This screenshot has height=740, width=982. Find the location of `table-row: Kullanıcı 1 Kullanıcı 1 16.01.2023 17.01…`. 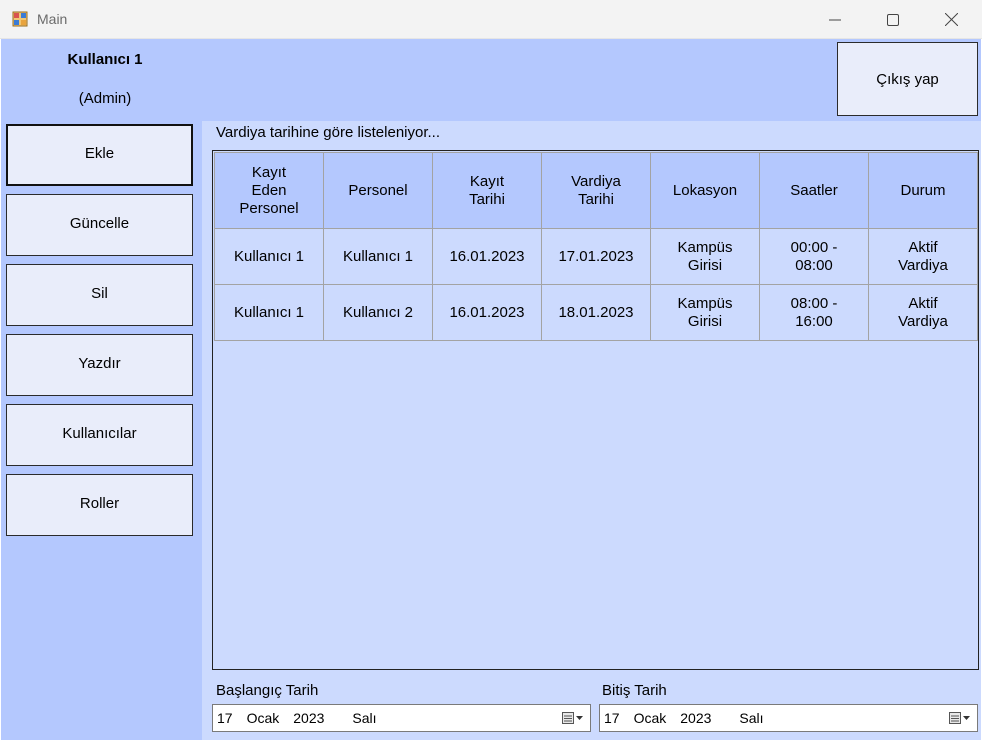

table-row: Kullanıcı 1 Kullanıcı 1 16.01.2023 17.01… is located at coordinates (596, 256).